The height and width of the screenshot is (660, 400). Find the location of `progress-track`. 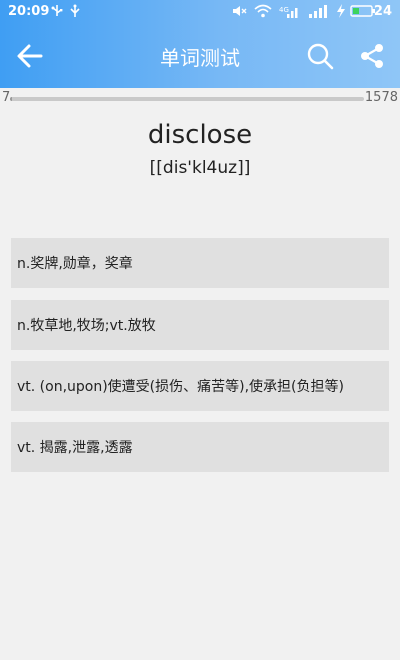

progress-track is located at coordinates (187, 99).